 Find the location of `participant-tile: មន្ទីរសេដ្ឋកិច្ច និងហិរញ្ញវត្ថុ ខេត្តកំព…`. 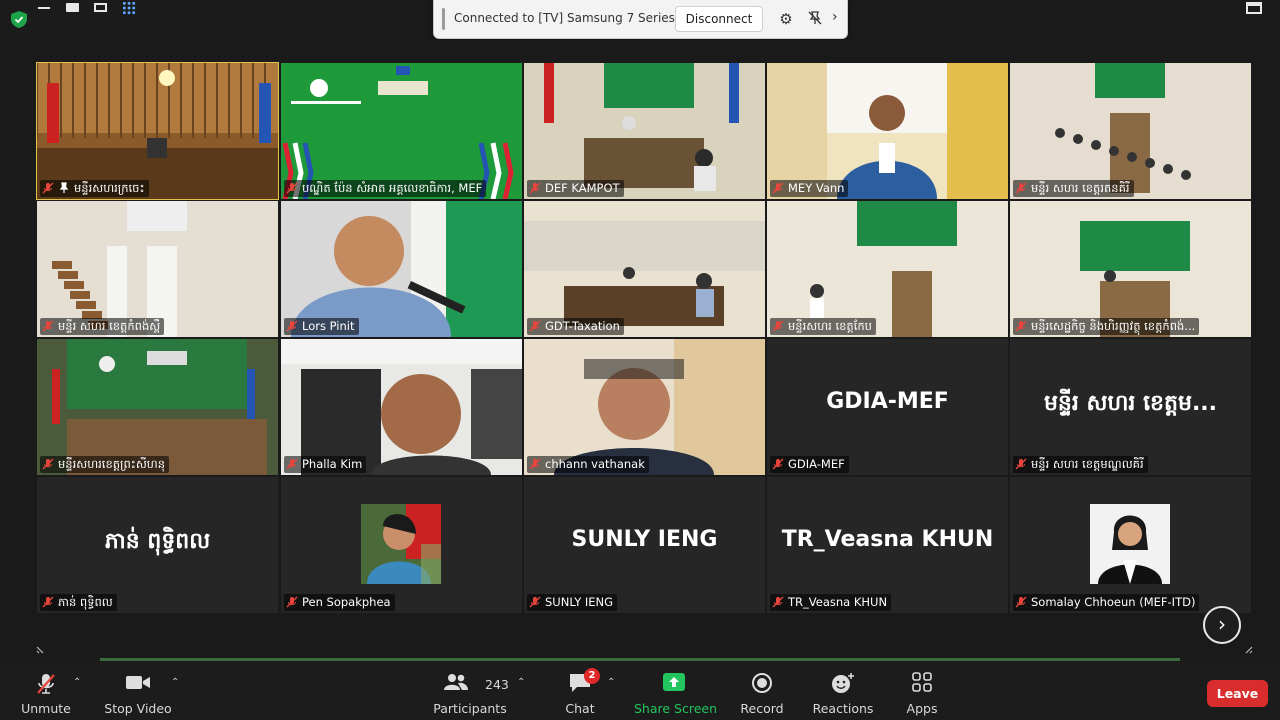

participant-tile: មន្ទីរសេដ្ឋកិច្ច និងហិរញ្ញវត្ថុ ខេត្តកំព… is located at coordinates (1130, 269).